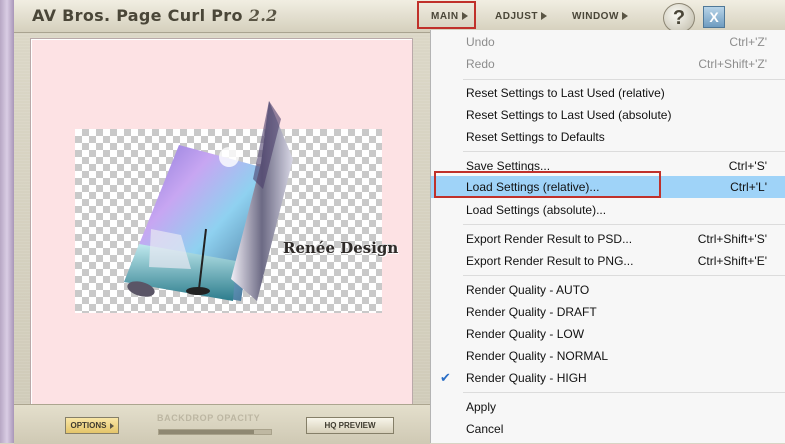  I want to click on menu-item-label: Reset Settings to Last Used (relative), so click(565, 93).